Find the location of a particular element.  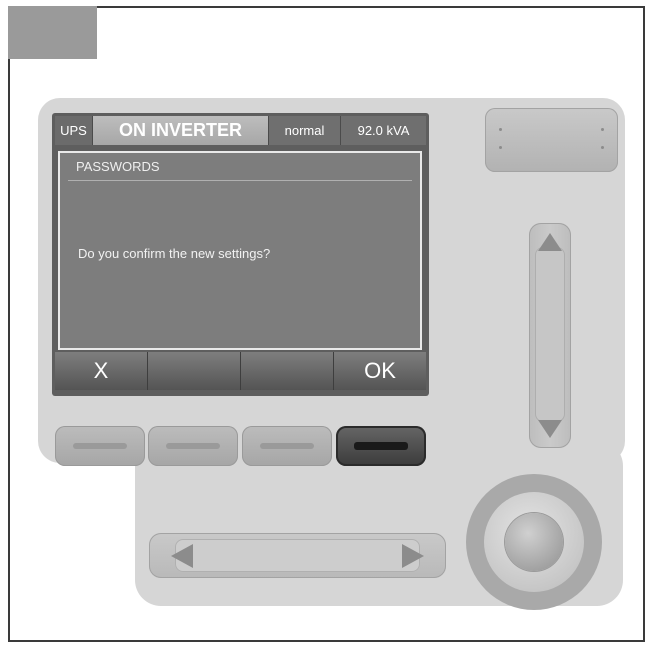

softkey-ok: OK is located at coordinates (380, 371).